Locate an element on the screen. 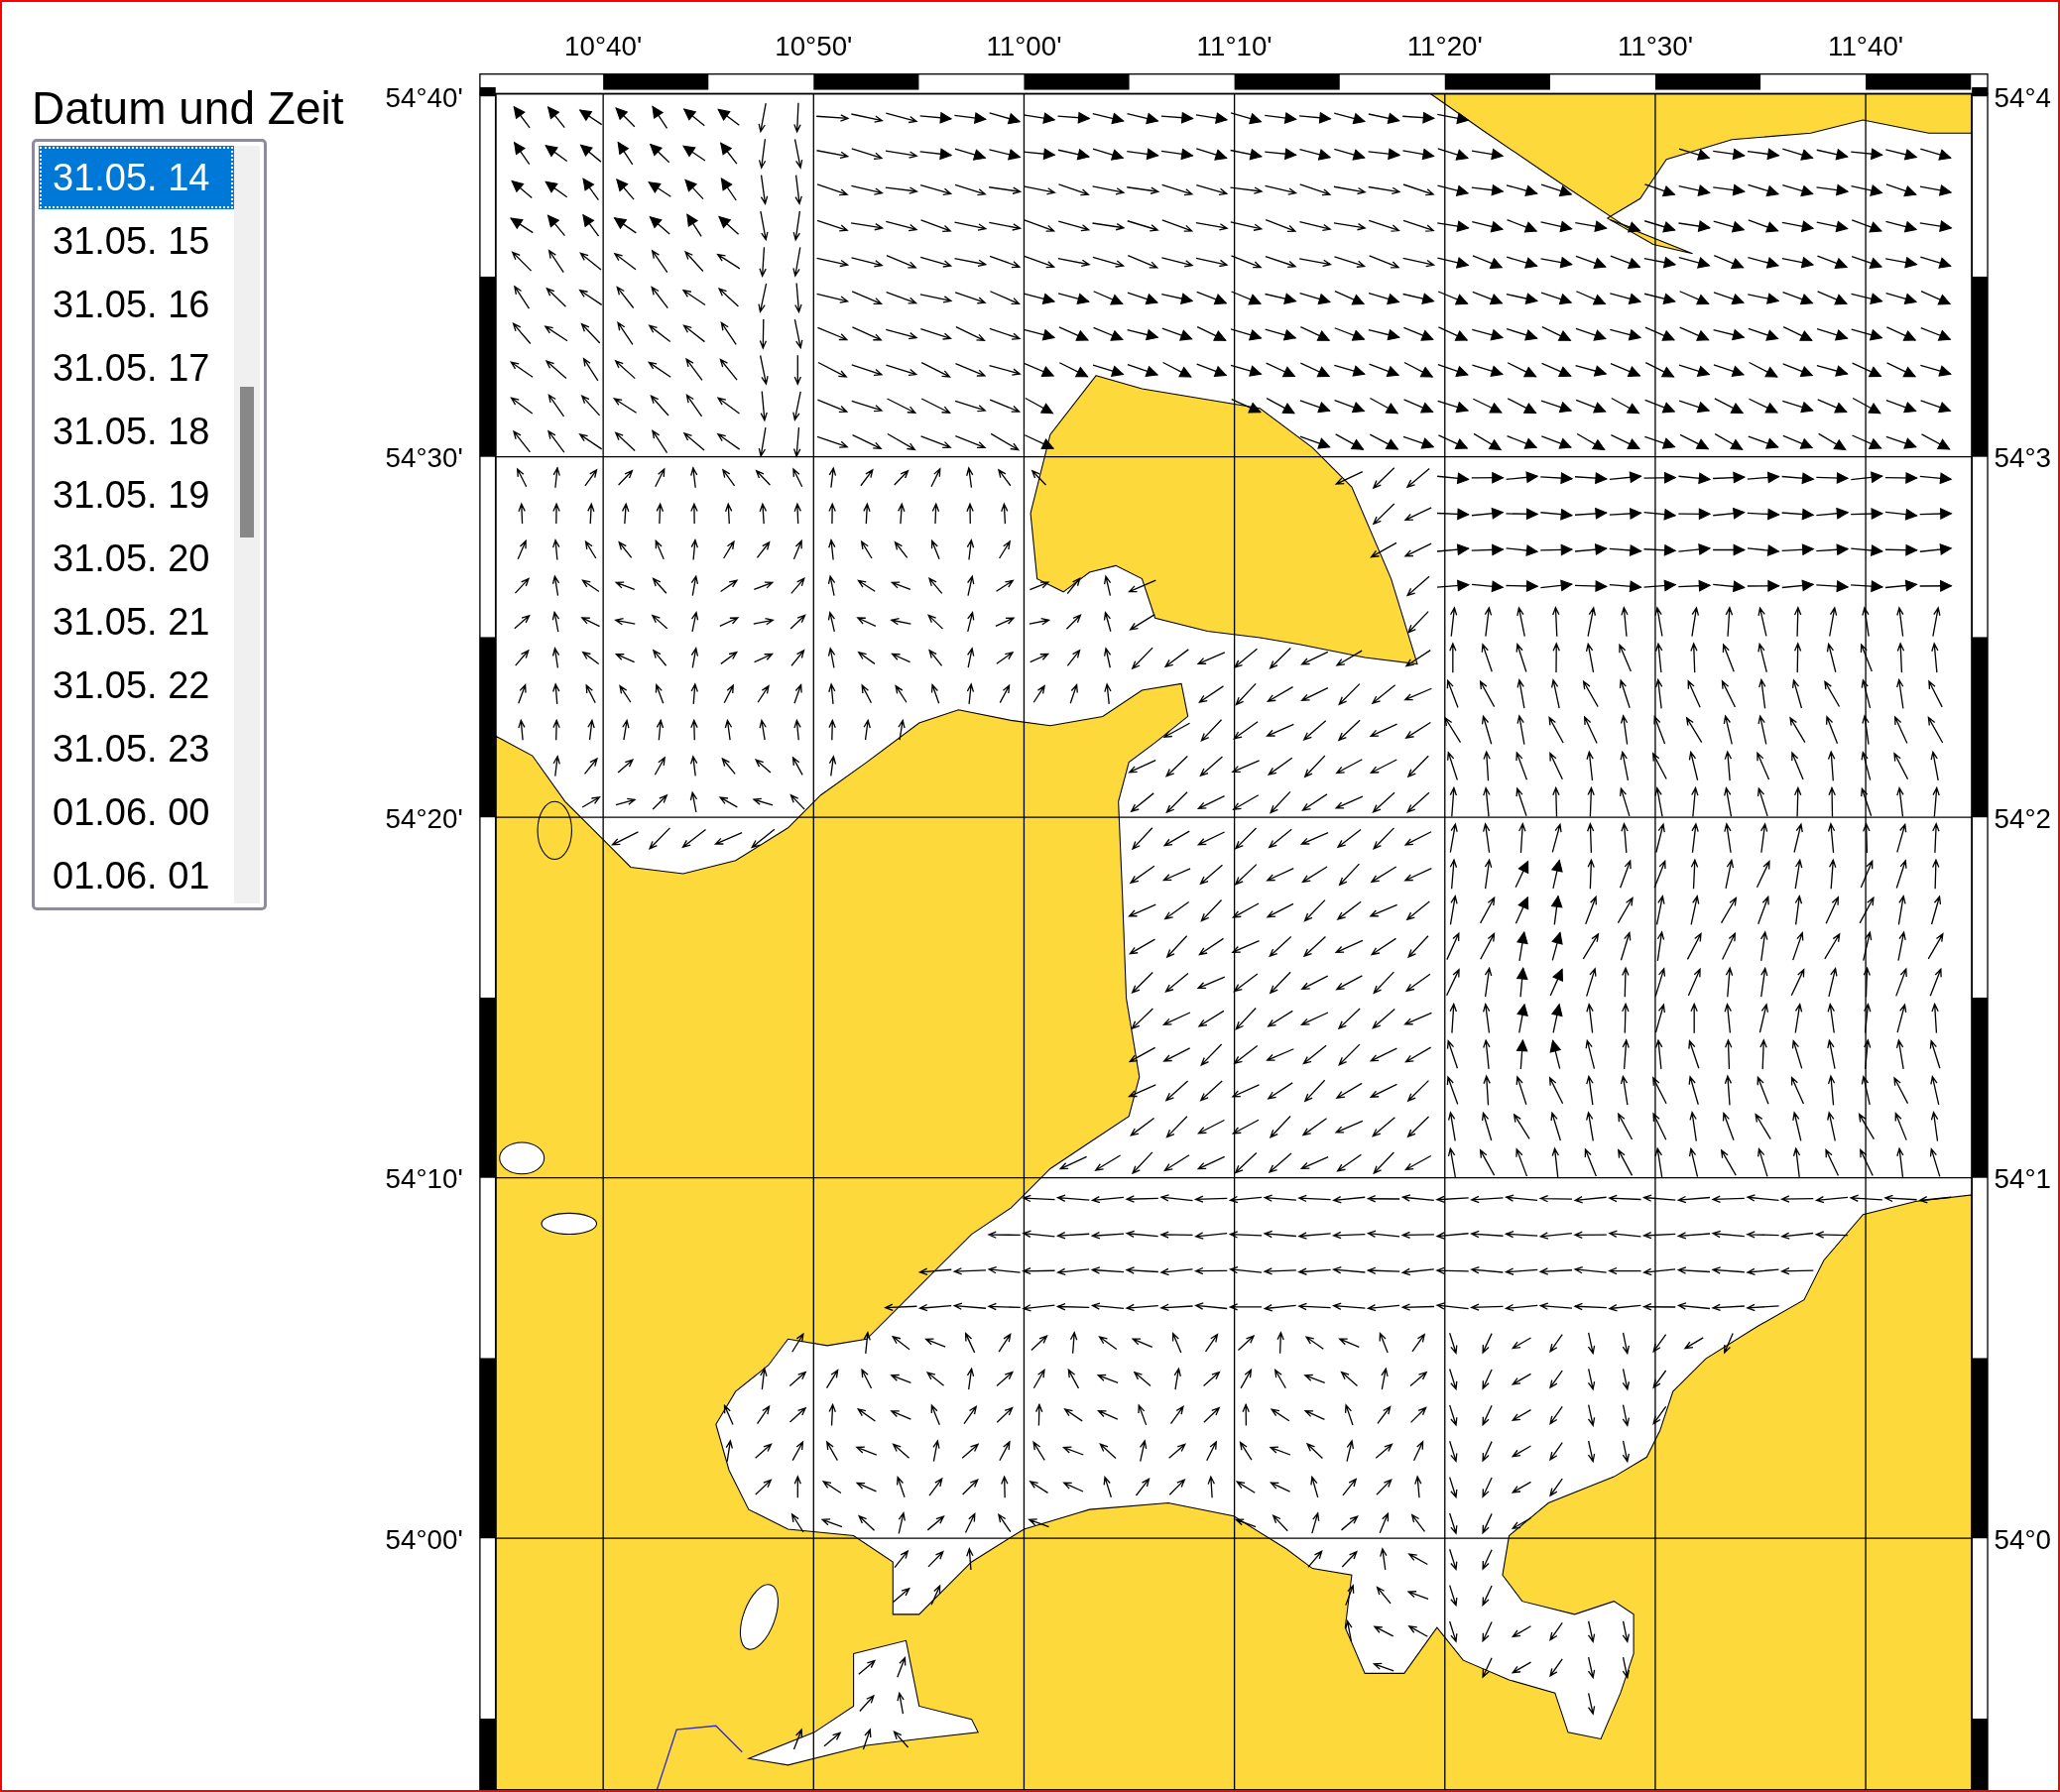 The height and width of the screenshot is (1792, 2060). latitude-label: 54°0 is located at coordinates (2023, 1539).